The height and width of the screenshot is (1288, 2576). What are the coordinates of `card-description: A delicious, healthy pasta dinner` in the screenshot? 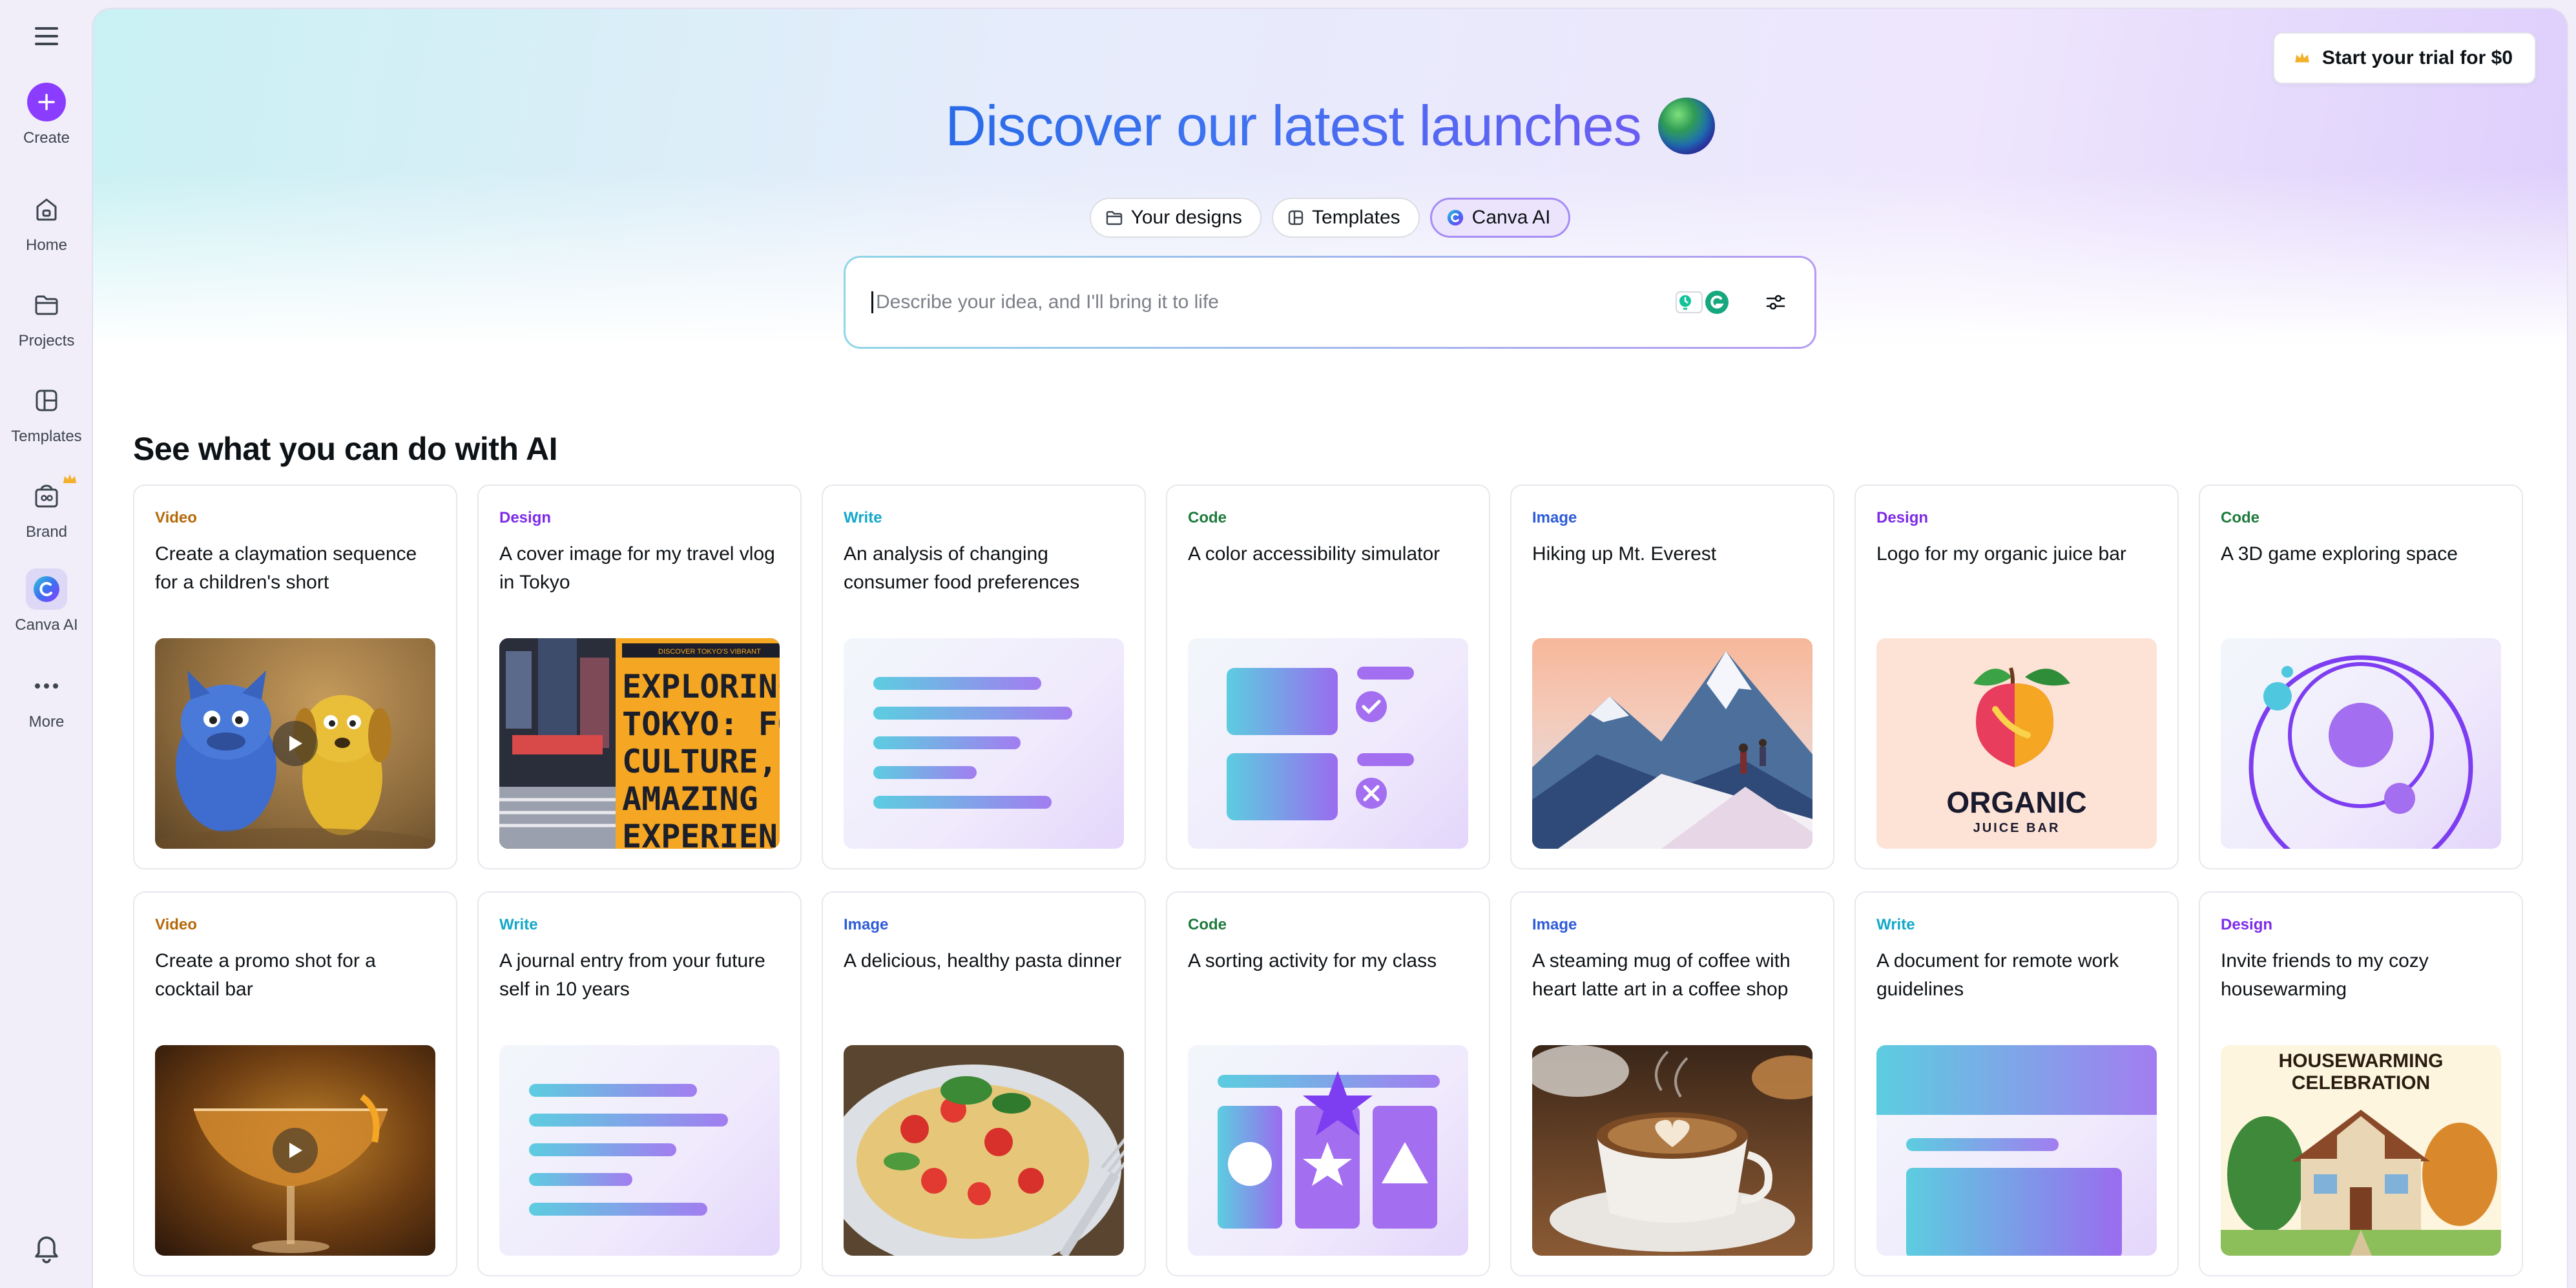 It's located at (983, 960).